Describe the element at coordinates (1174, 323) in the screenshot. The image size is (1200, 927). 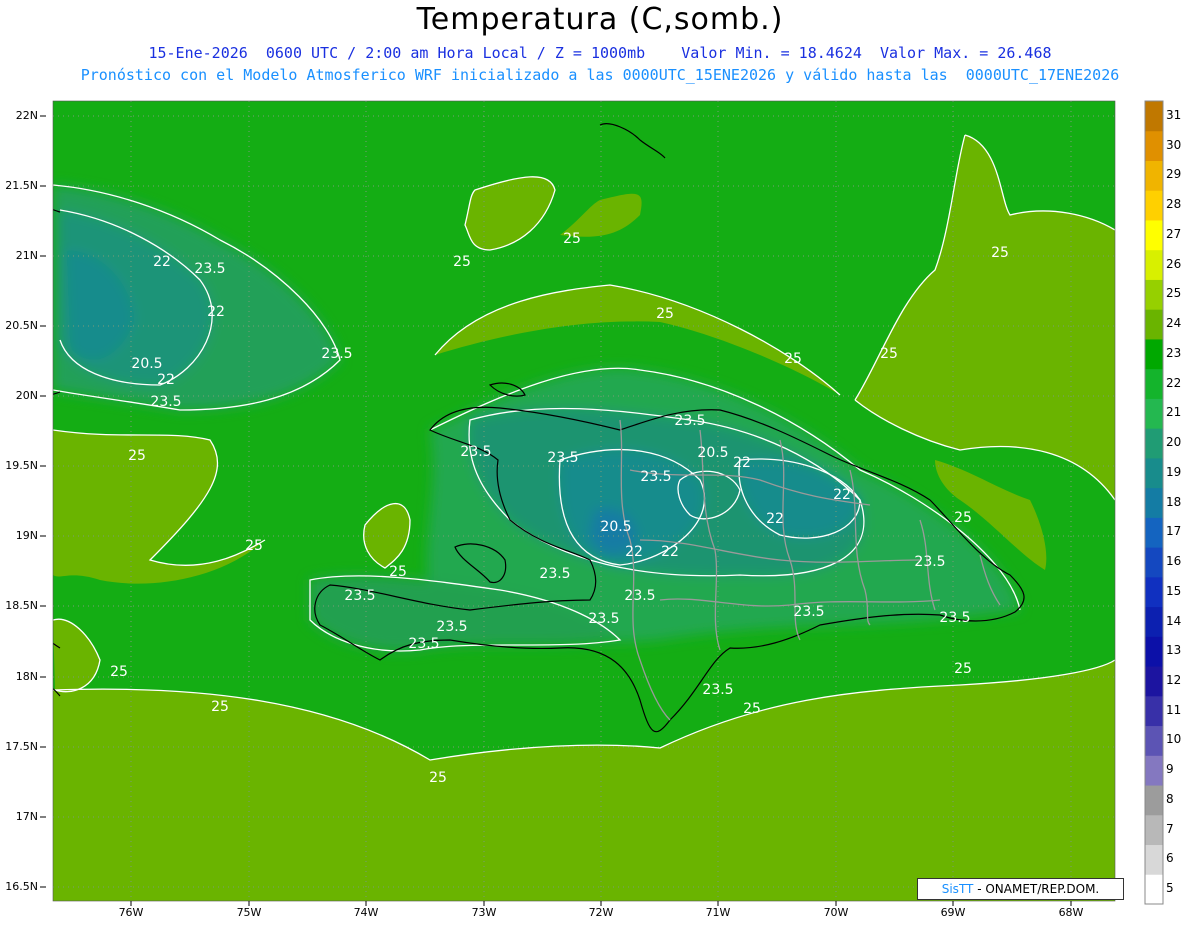
I see `colorbar-label: 24` at that location.